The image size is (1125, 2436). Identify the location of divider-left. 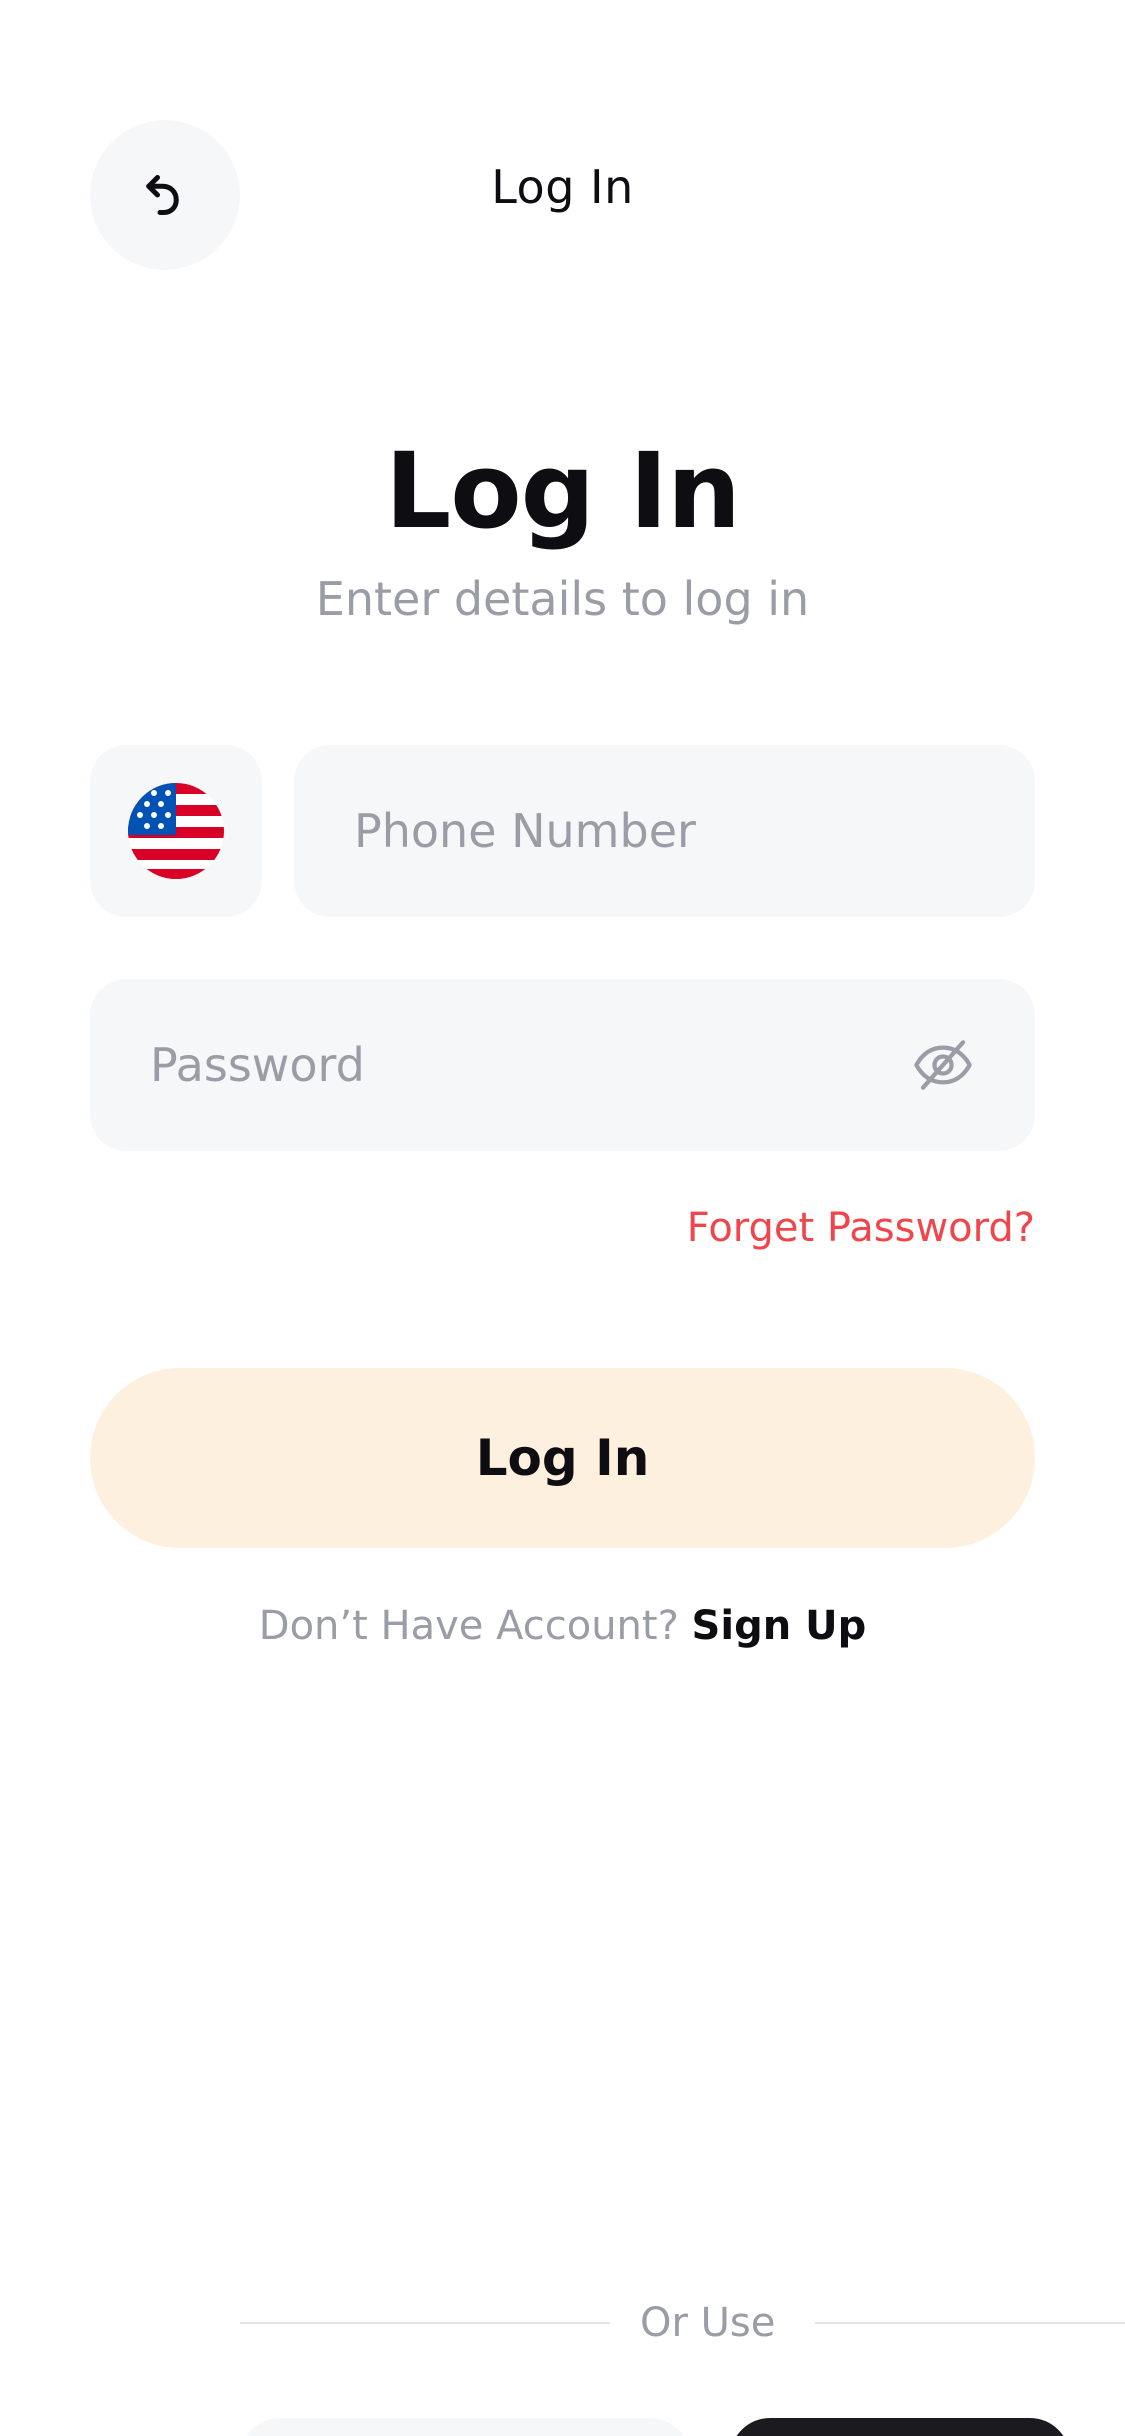
(425, 2323).